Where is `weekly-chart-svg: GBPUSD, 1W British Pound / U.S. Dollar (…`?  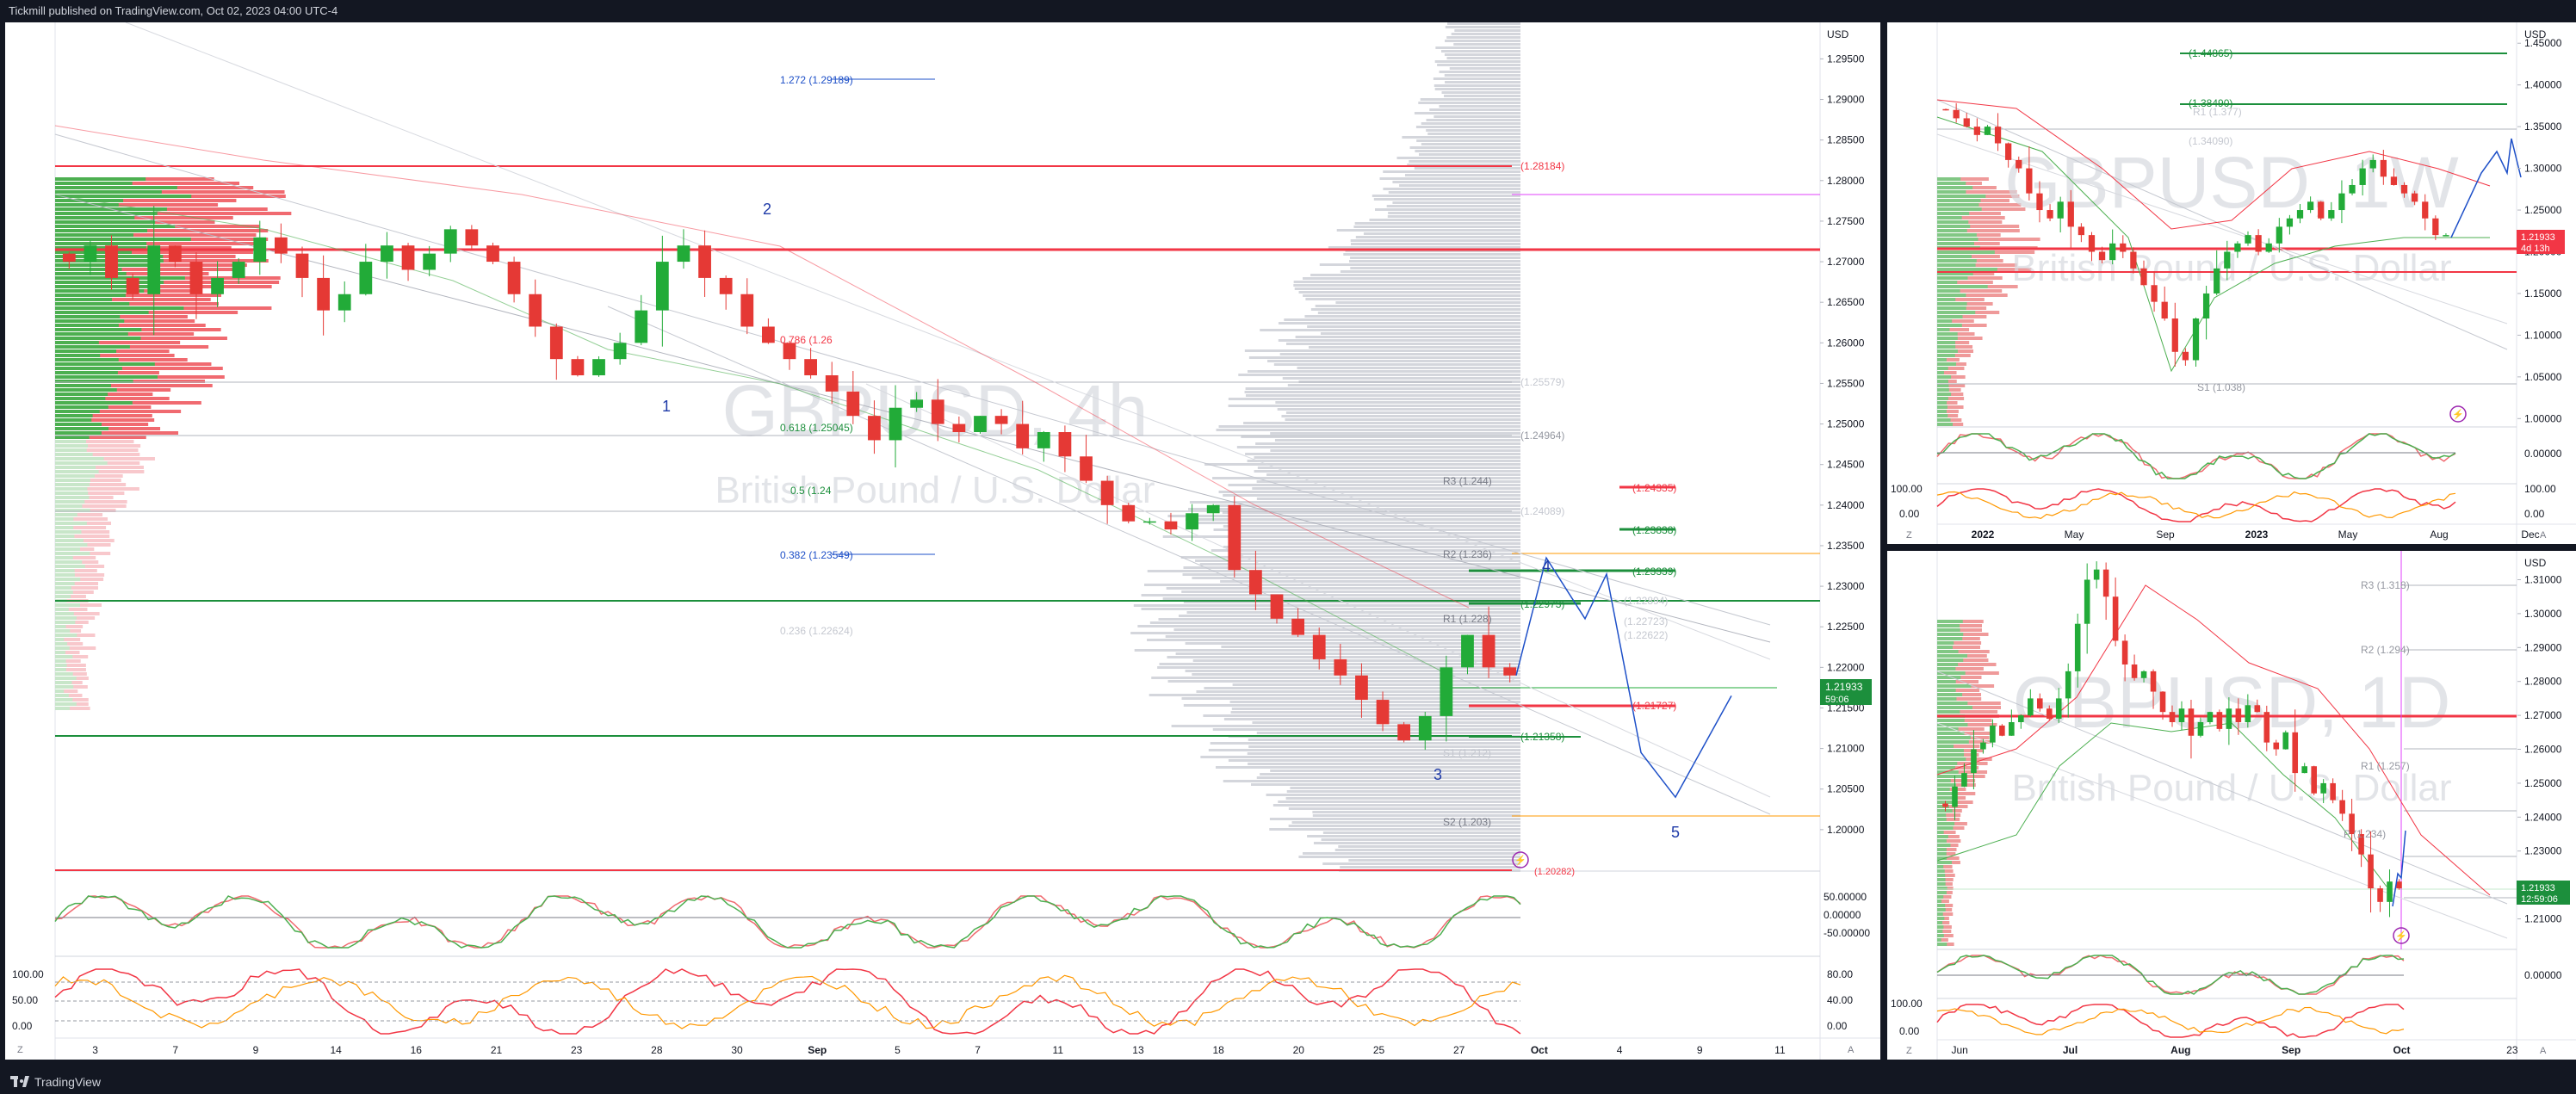
weekly-chart-svg: GBPUSD, 1W British Pound / U.S. Dollar (… is located at coordinates (2231, 283).